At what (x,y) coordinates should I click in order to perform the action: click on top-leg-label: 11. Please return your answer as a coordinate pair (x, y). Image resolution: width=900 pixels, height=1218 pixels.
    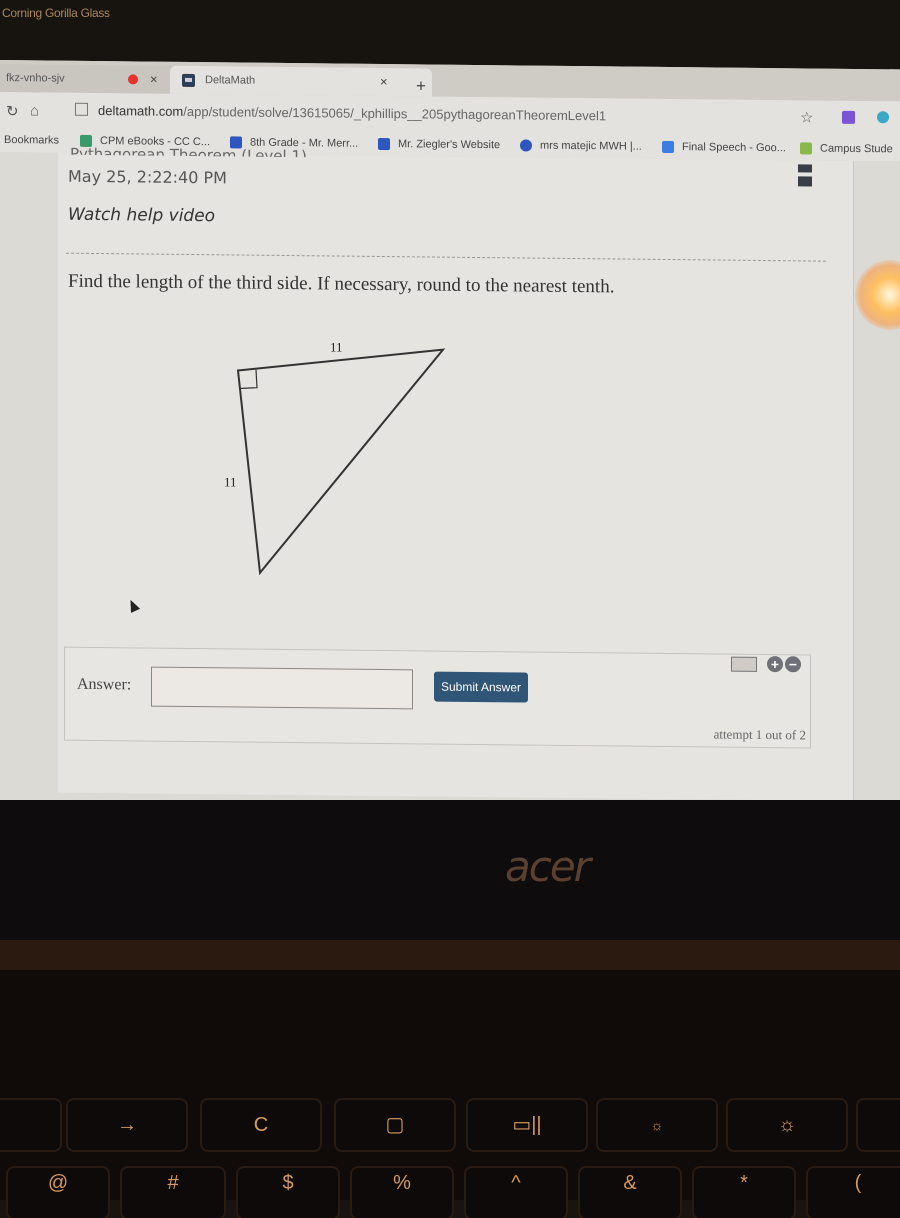
    Looking at the image, I should click on (336, 346).